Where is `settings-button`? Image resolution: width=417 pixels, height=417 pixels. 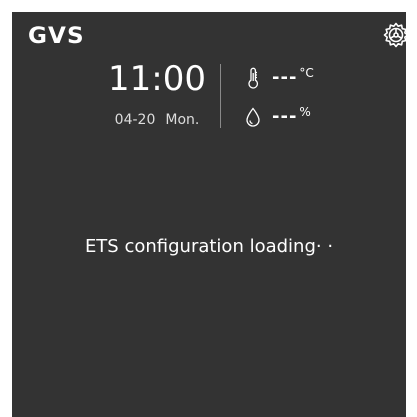
settings-button is located at coordinates (394, 35).